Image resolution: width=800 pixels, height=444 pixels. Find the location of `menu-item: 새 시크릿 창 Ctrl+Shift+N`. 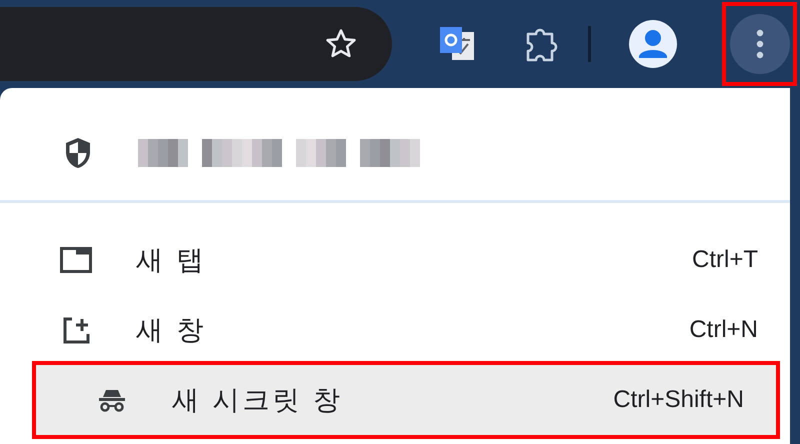

menu-item: 새 시크릿 창 Ctrl+Shift+N is located at coordinates (406, 400).